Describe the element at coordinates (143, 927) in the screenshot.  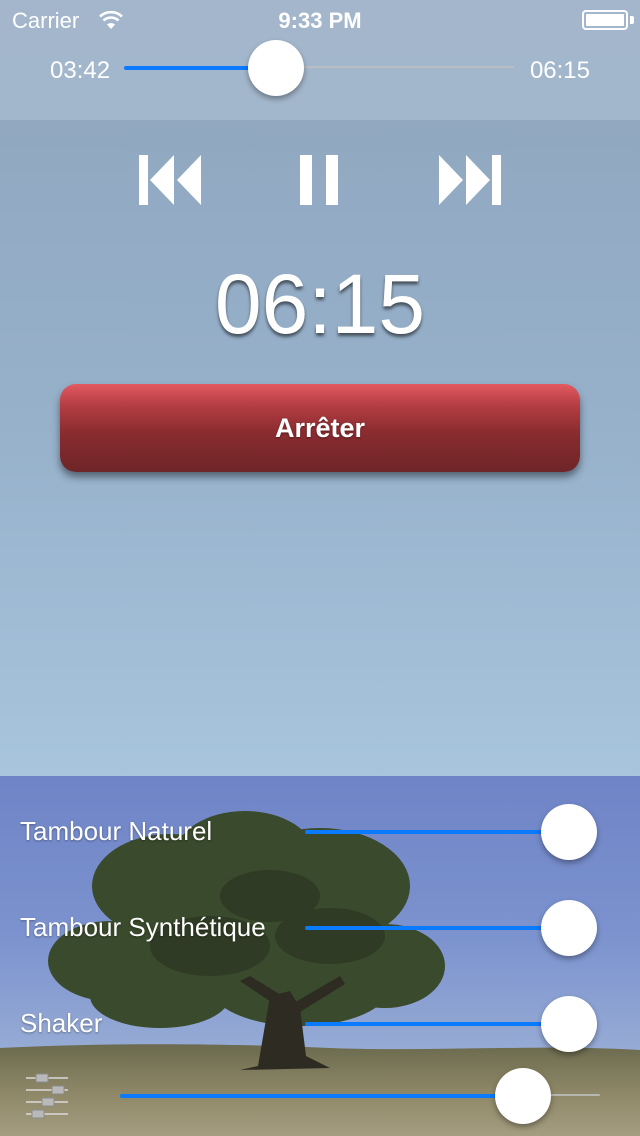
I see `track-name: Tambour Synthétique` at that location.